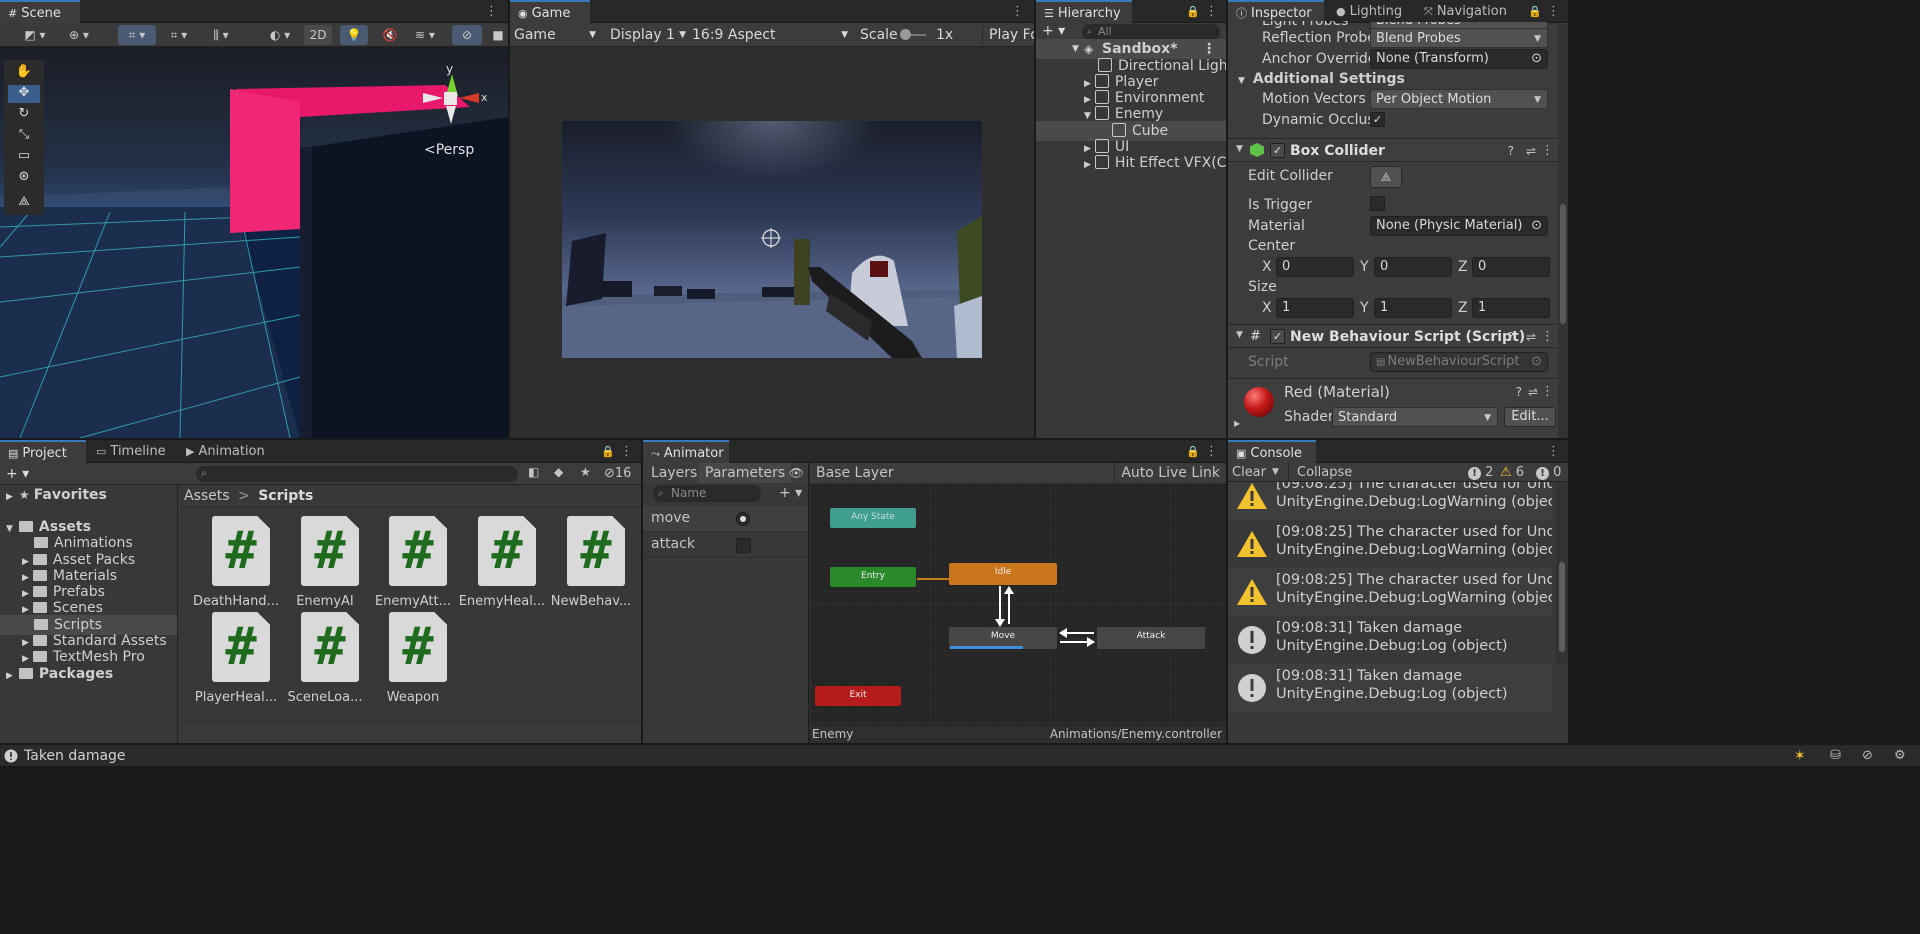 The image size is (1920, 934). What do you see at coordinates (1131, 131) in the screenshot?
I see `hierarchy-item-cube: Cube` at bounding box center [1131, 131].